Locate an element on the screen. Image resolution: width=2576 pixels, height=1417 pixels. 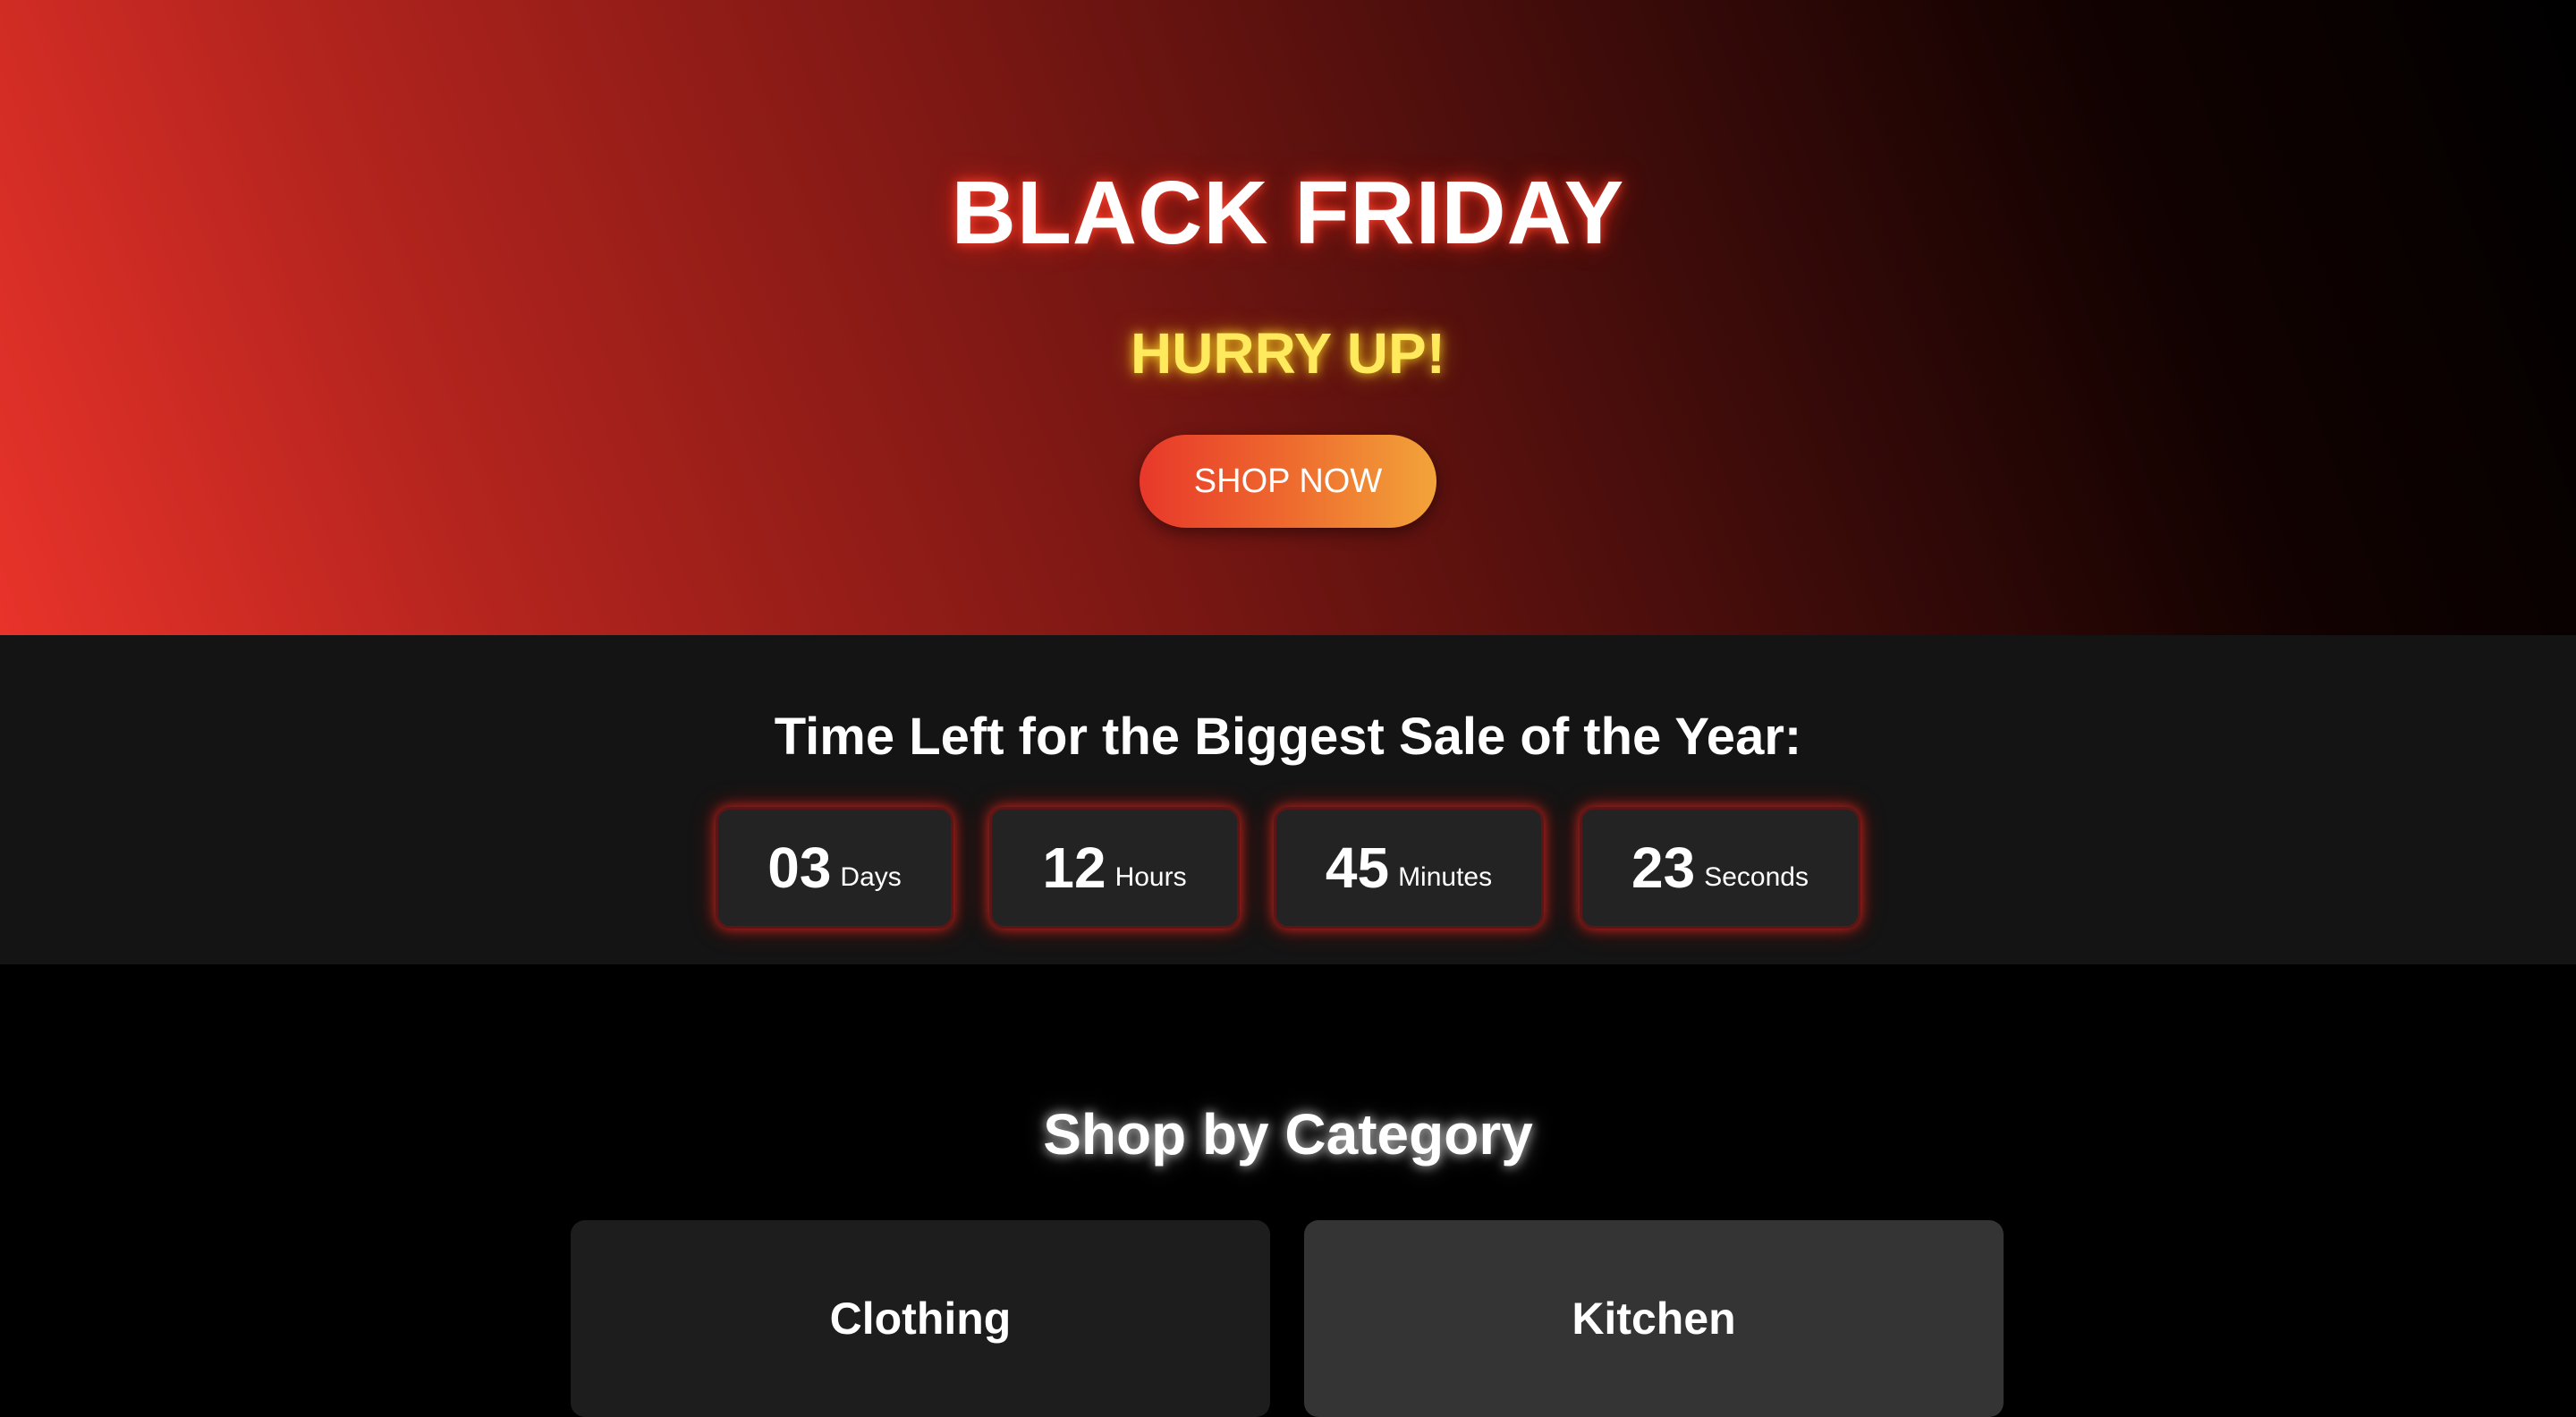
category-card-clothing: Clothing is located at coordinates (920, 1318).